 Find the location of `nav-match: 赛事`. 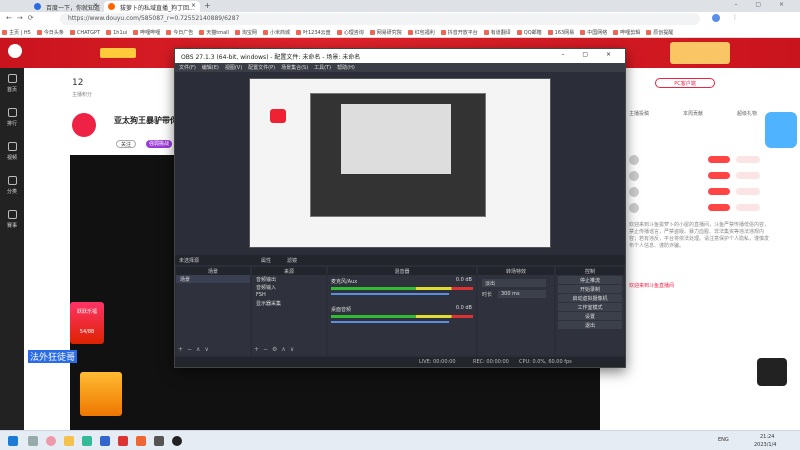

nav-match: 赛事 is located at coordinates (12, 221).